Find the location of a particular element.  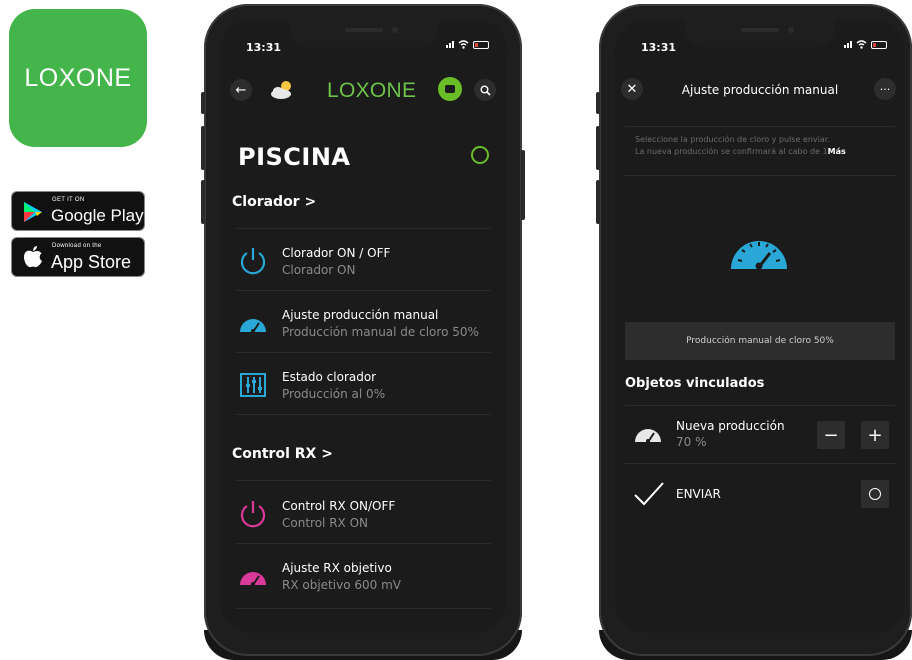

apple-icon is located at coordinates (33, 257).